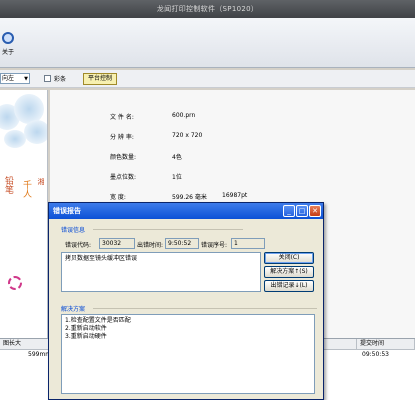 This screenshot has height=400, width=415. Describe the element at coordinates (386, 344) in the screenshot. I see `column-header-submit-time: 提交时间` at that location.